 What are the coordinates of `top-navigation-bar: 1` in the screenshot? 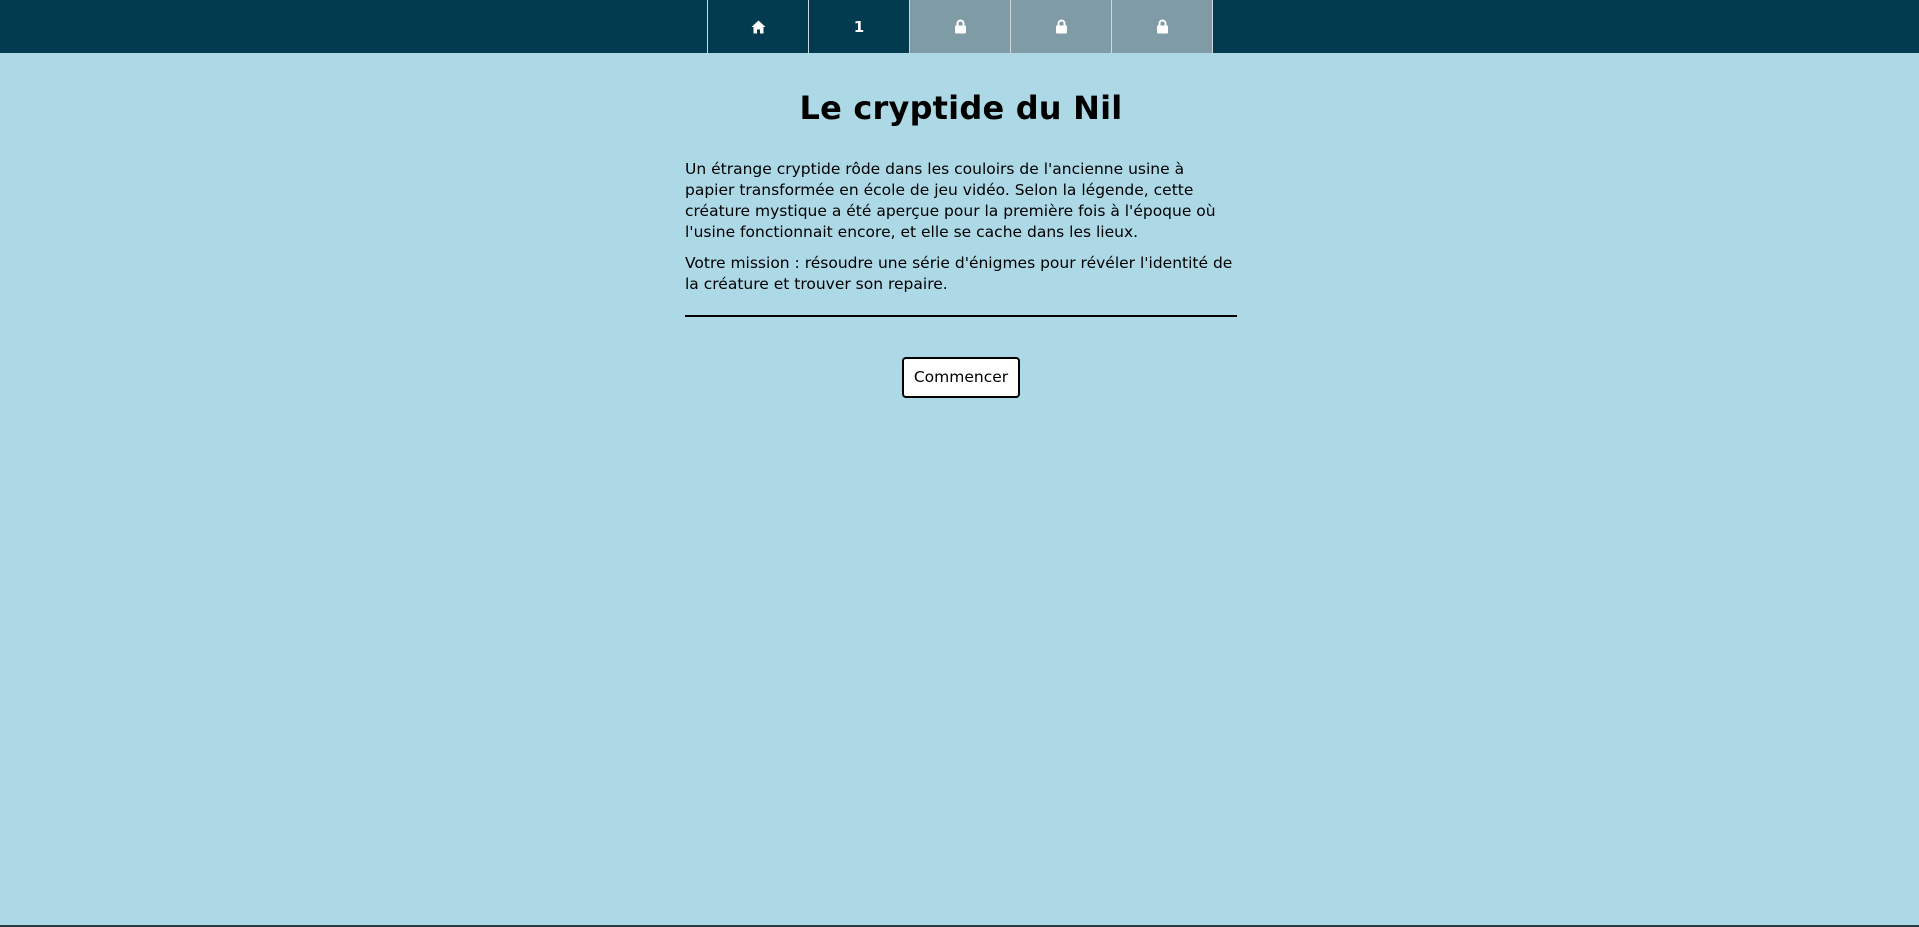 It's located at (959, 26).